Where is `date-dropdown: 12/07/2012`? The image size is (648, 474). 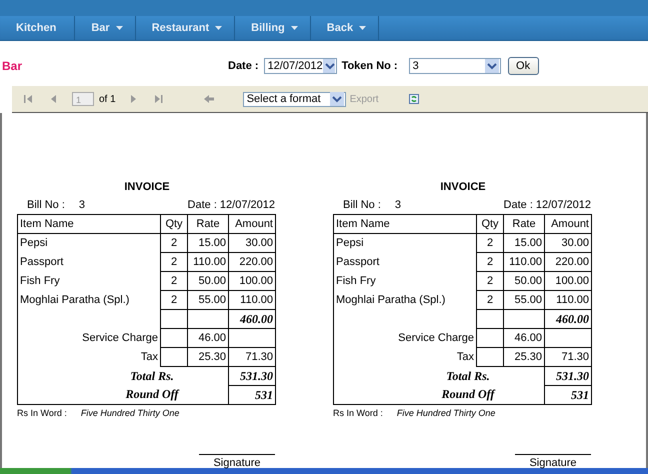 date-dropdown: 12/07/2012 is located at coordinates (300, 66).